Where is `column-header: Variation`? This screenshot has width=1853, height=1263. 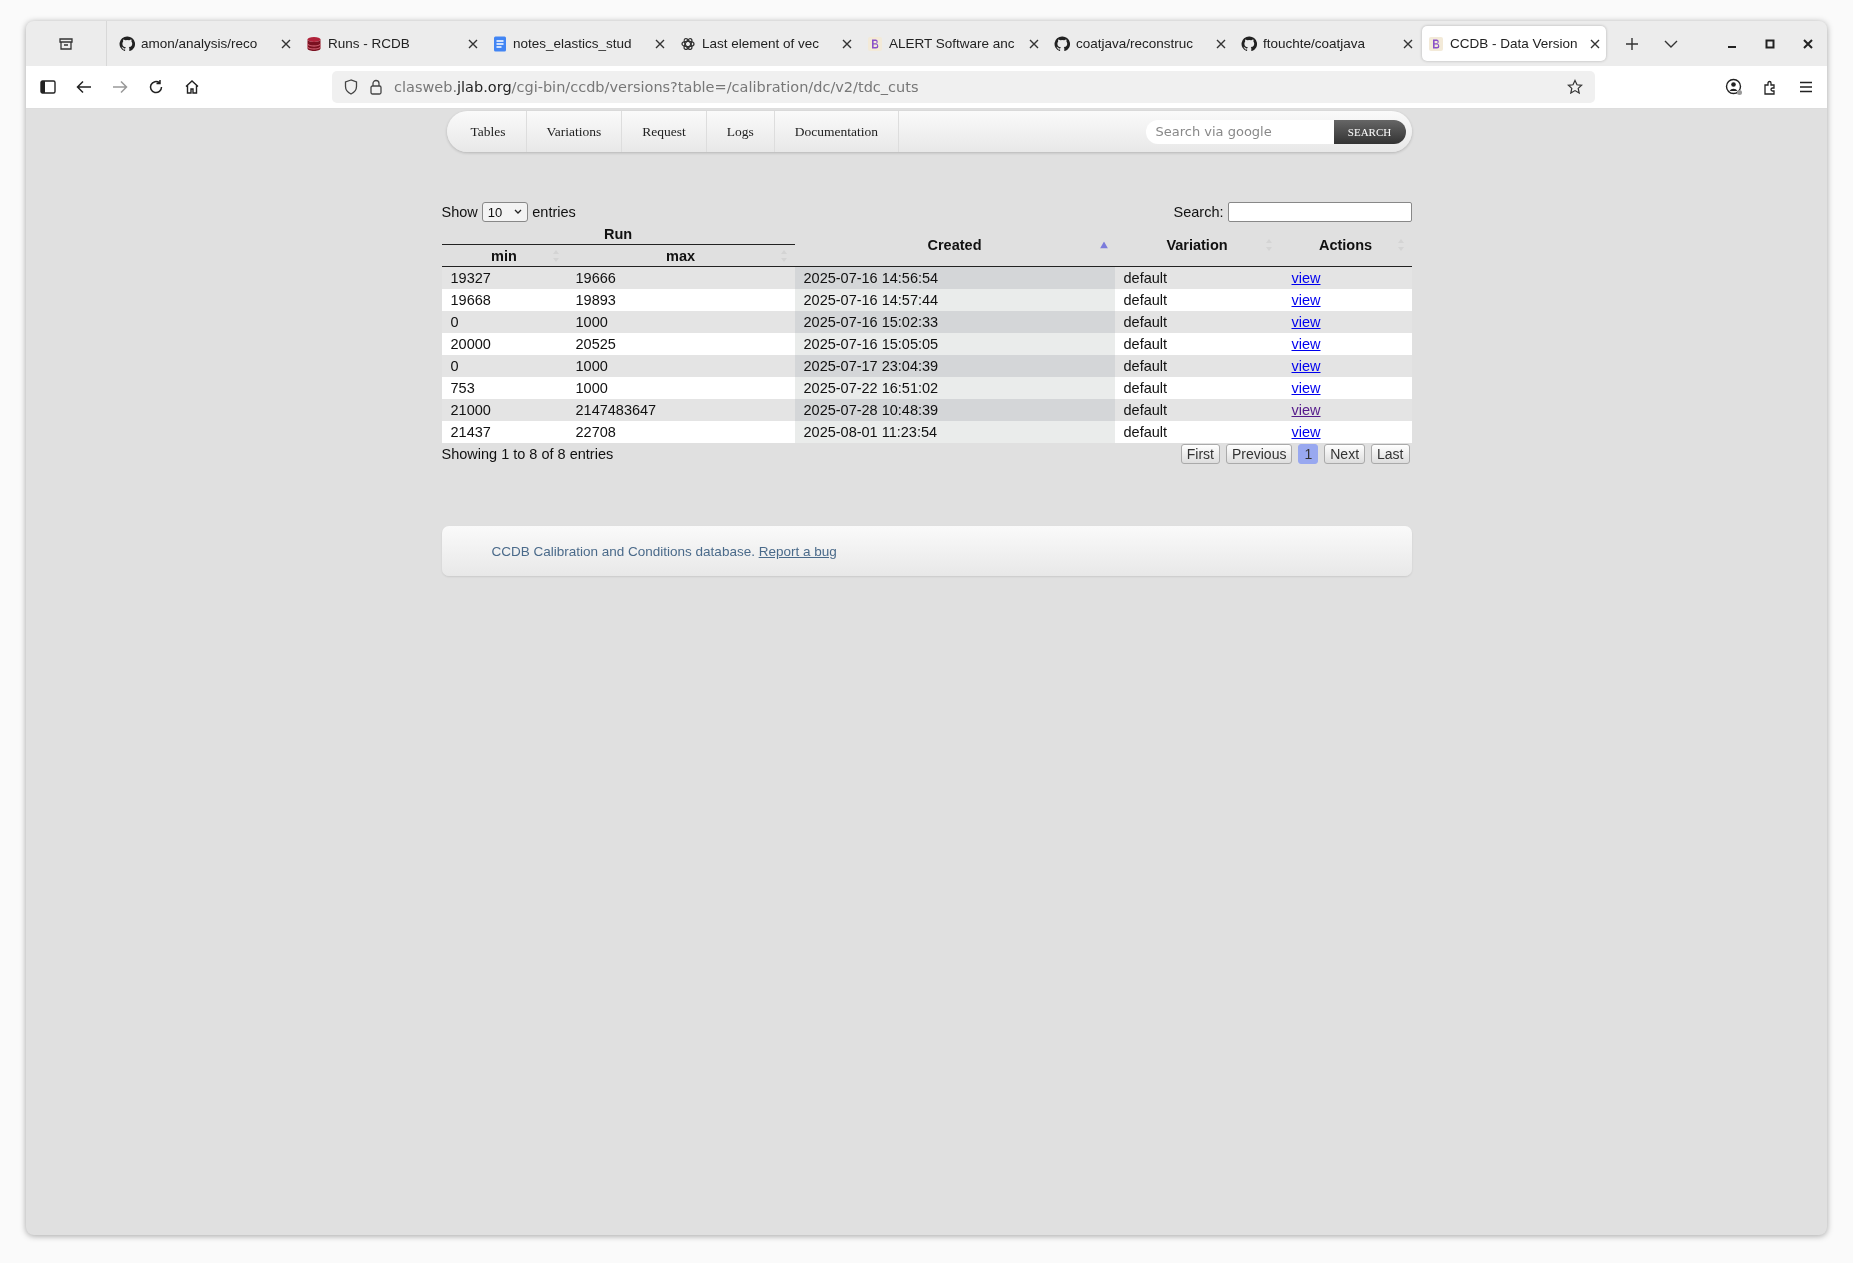
column-header: Variation is located at coordinates (1197, 245).